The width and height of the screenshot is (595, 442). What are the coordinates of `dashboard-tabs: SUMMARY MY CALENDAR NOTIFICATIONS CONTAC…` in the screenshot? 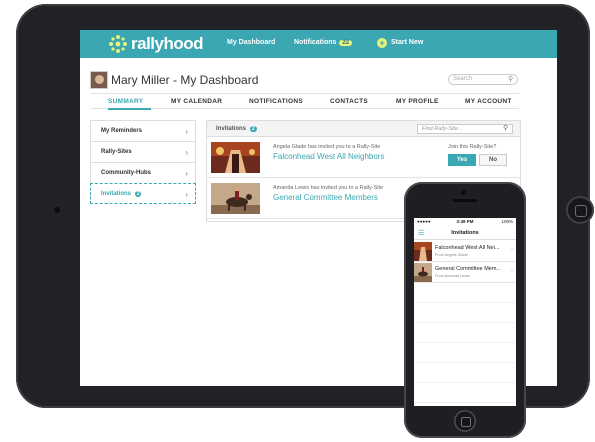 It's located at (305, 101).